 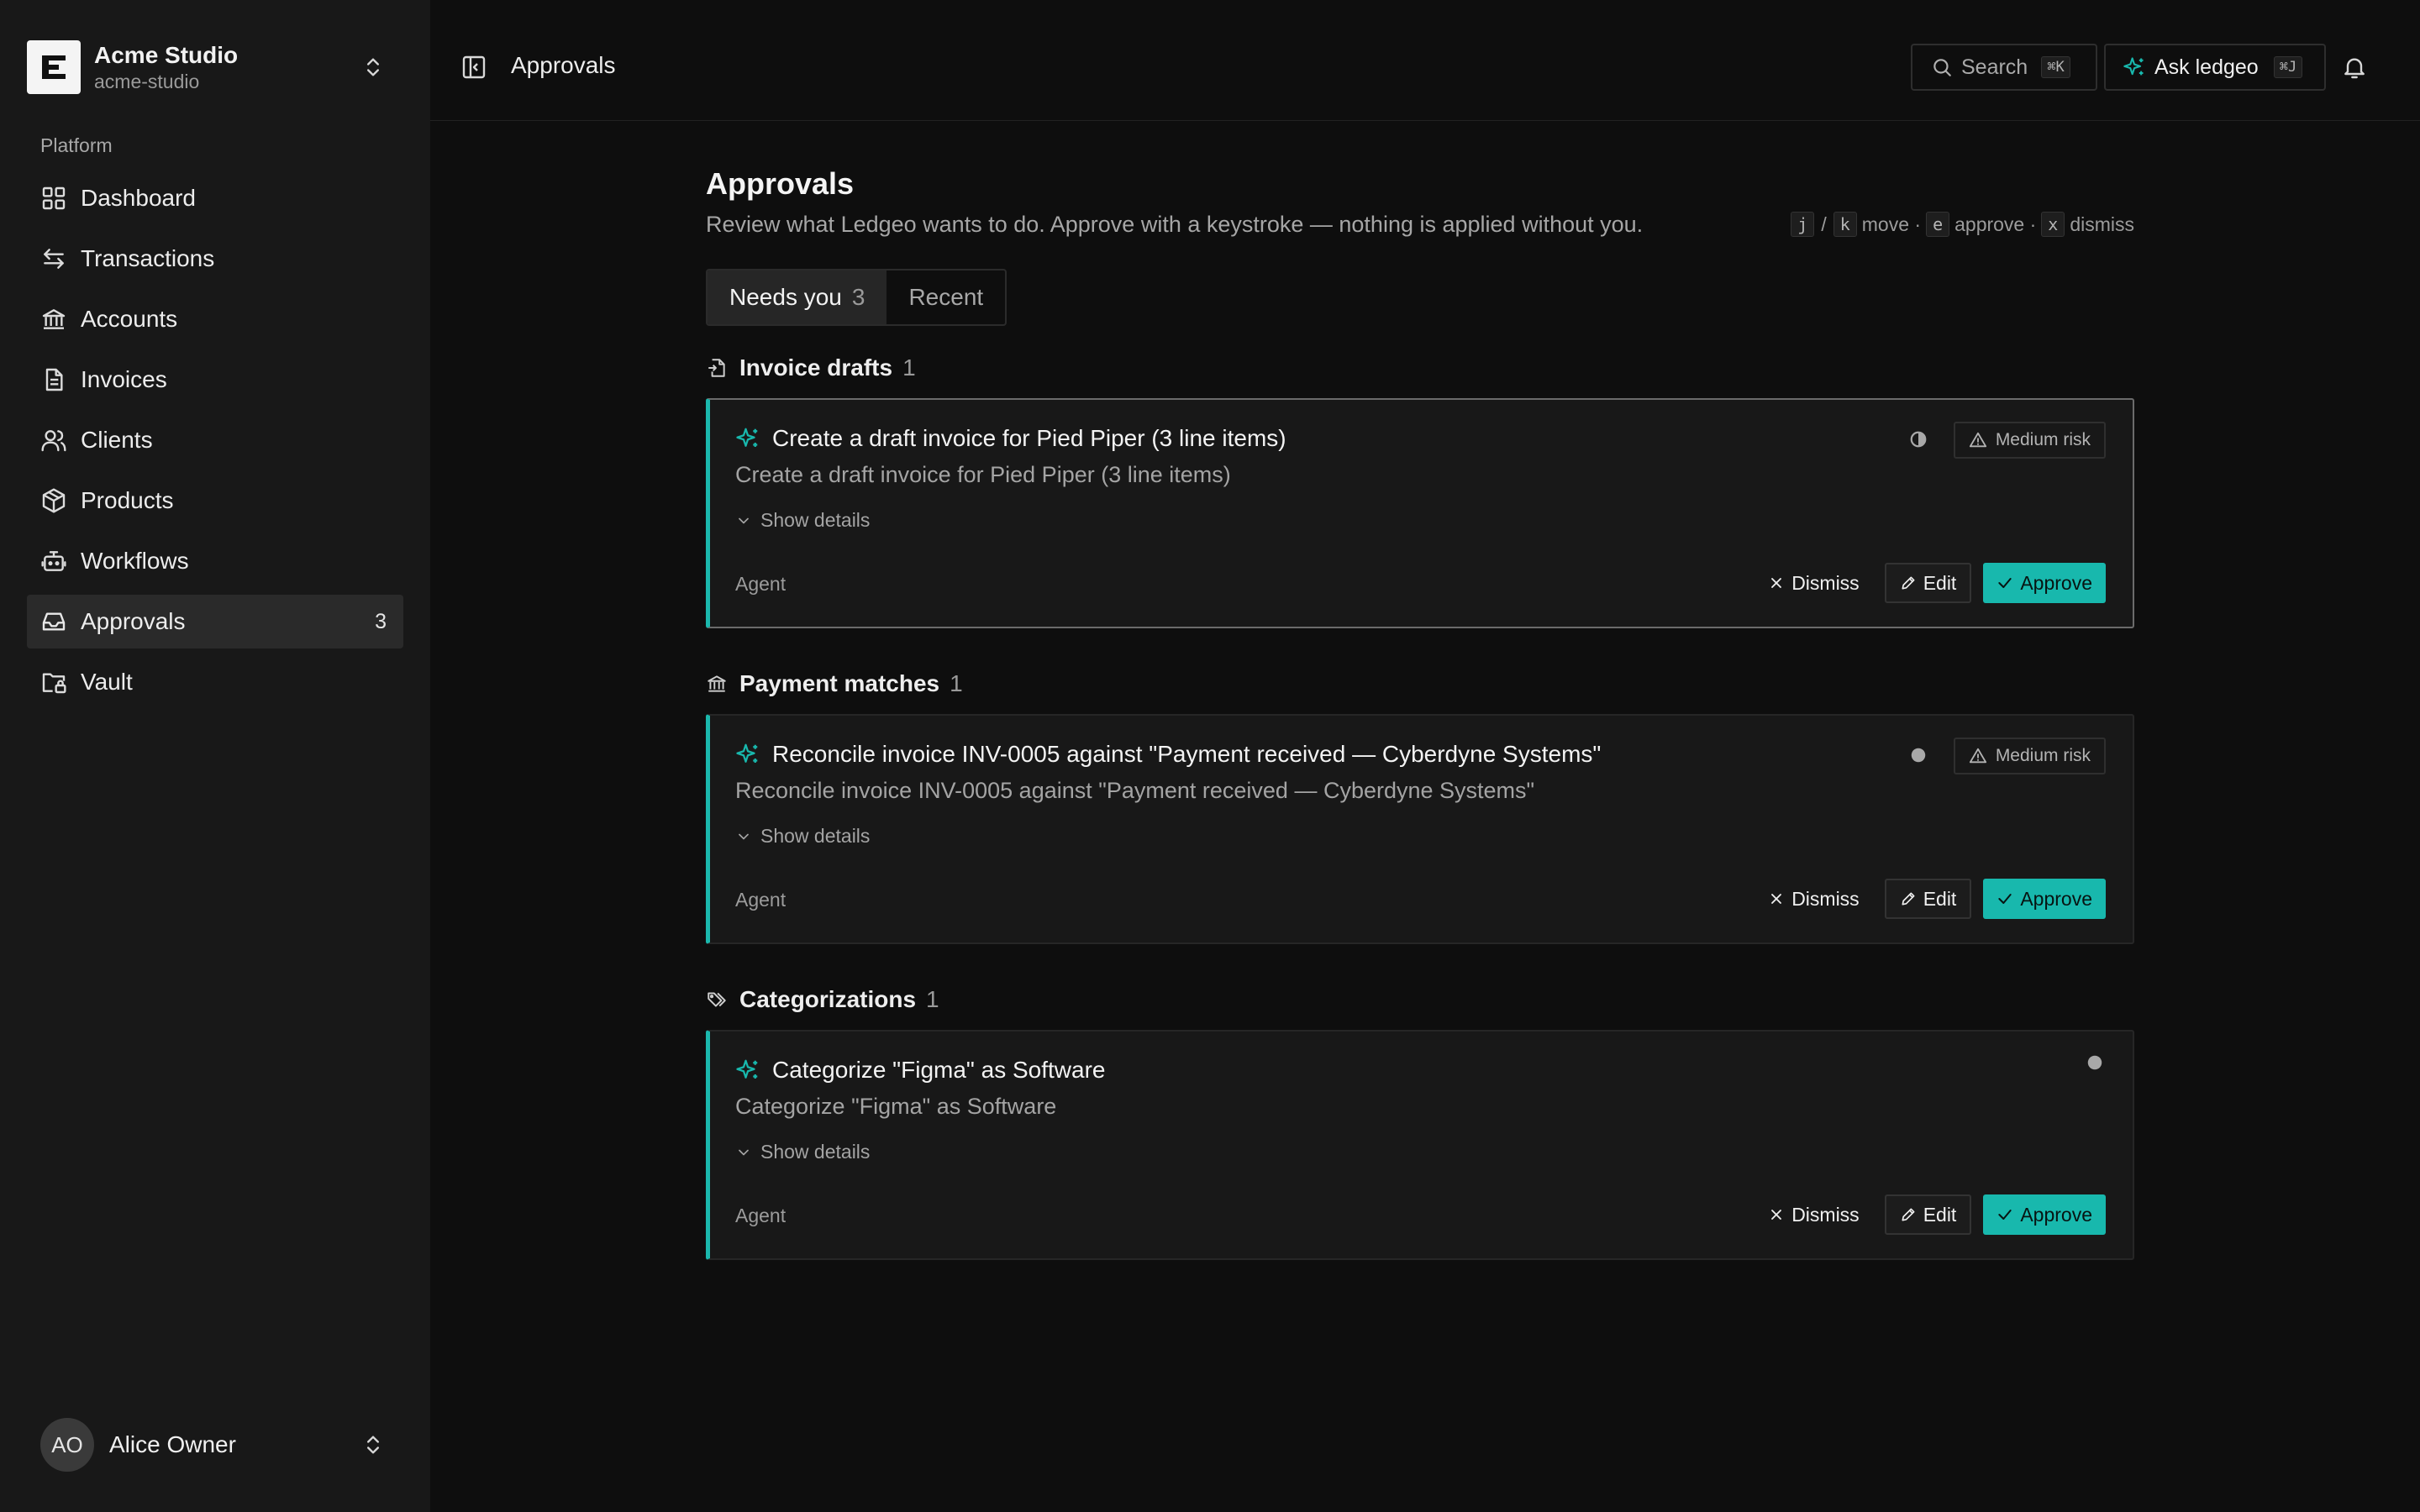 What do you see at coordinates (747, 1069) in the screenshot?
I see `sparkles-icon` at bounding box center [747, 1069].